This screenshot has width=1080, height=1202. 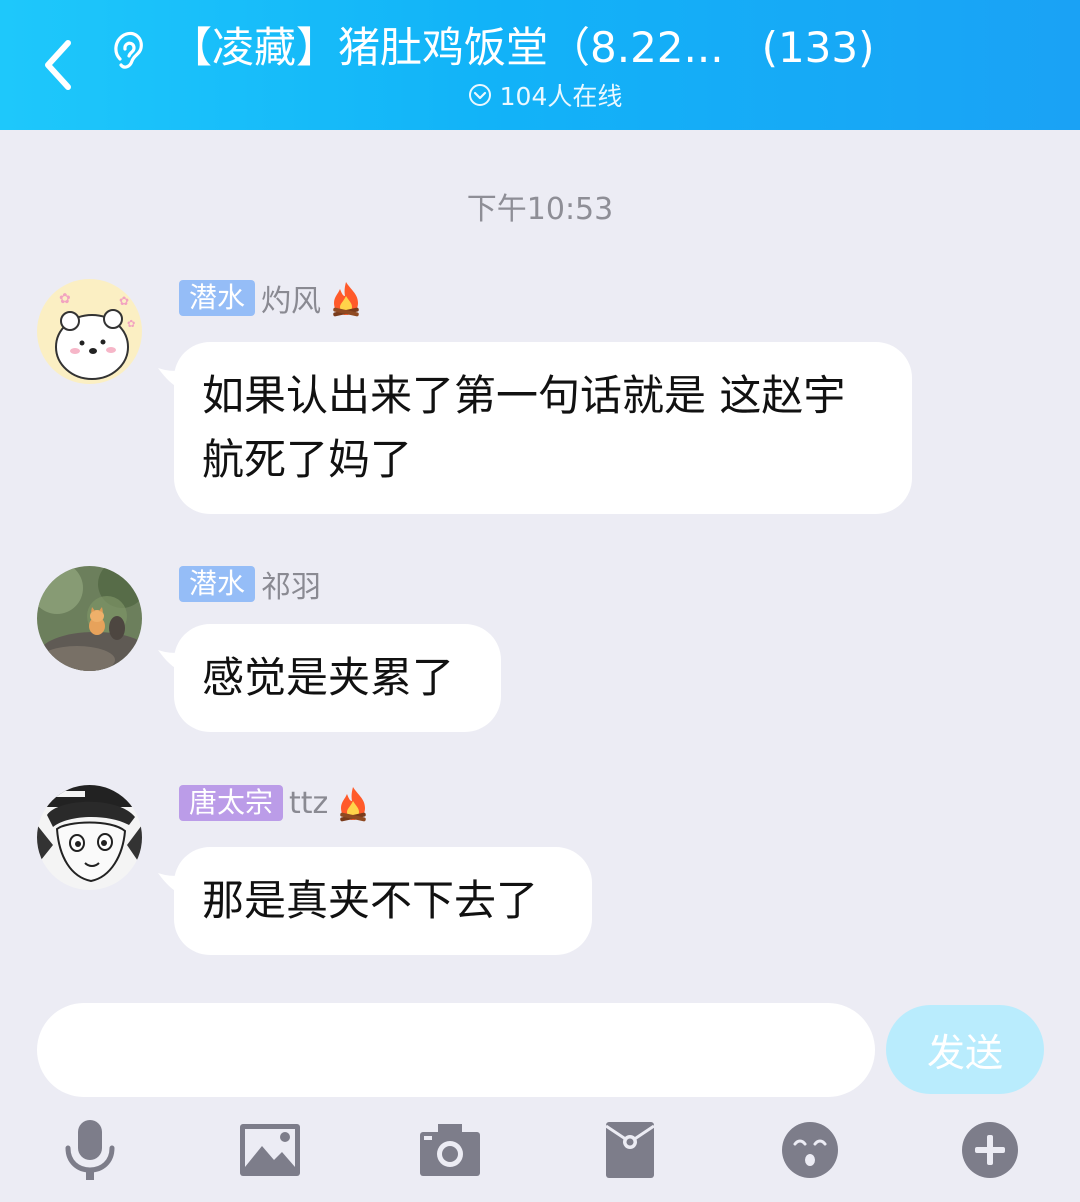 I want to click on ear-icon, so click(x=128, y=50).